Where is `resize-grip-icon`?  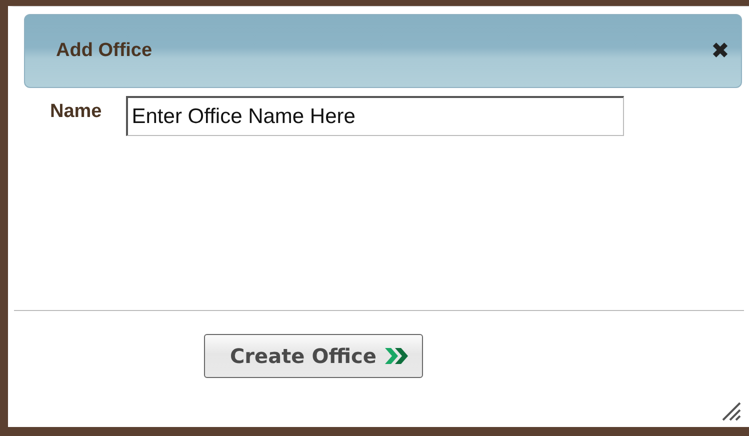
resize-grip-icon is located at coordinates (731, 411).